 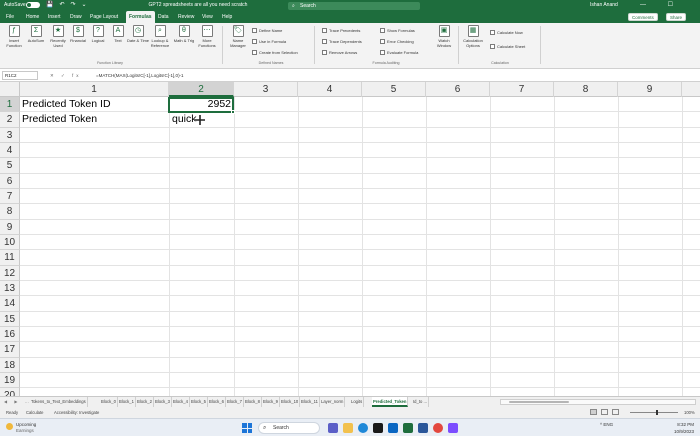 What do you see at coordinates (378, 428) in the screenshot?
I see `terminal-app-icon` at bounding box center [378, 428].